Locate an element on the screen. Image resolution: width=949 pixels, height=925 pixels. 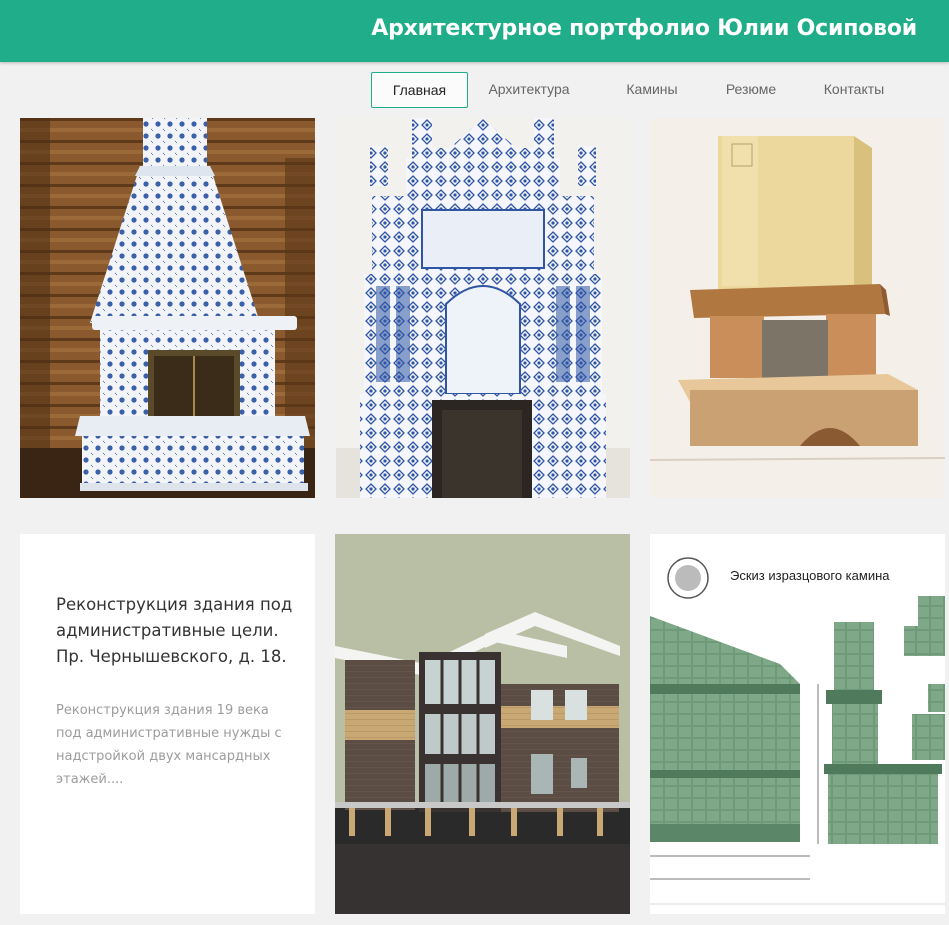
nav-item-contacts: Контакты is located at coordinates (854, 89).